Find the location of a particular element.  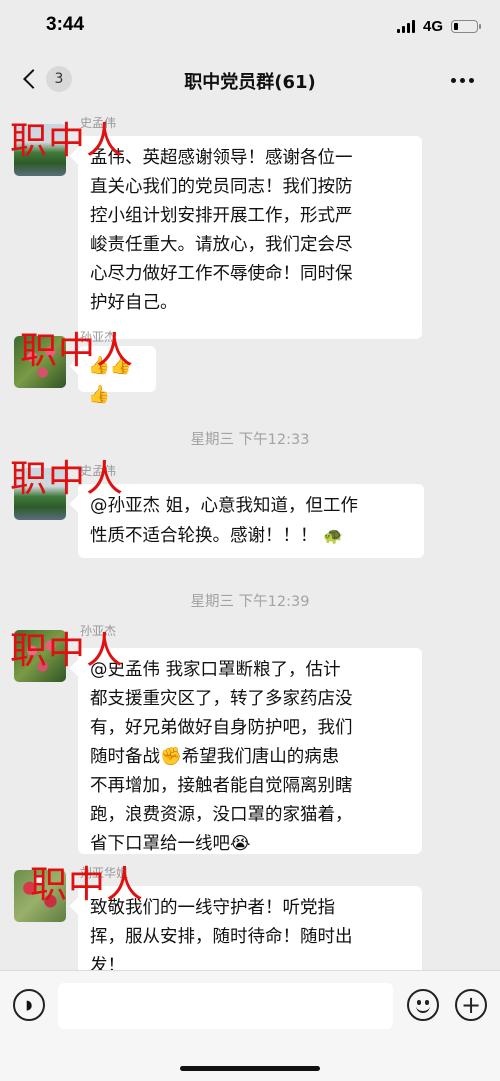

battery-icon is located at coordinates (466, 26).